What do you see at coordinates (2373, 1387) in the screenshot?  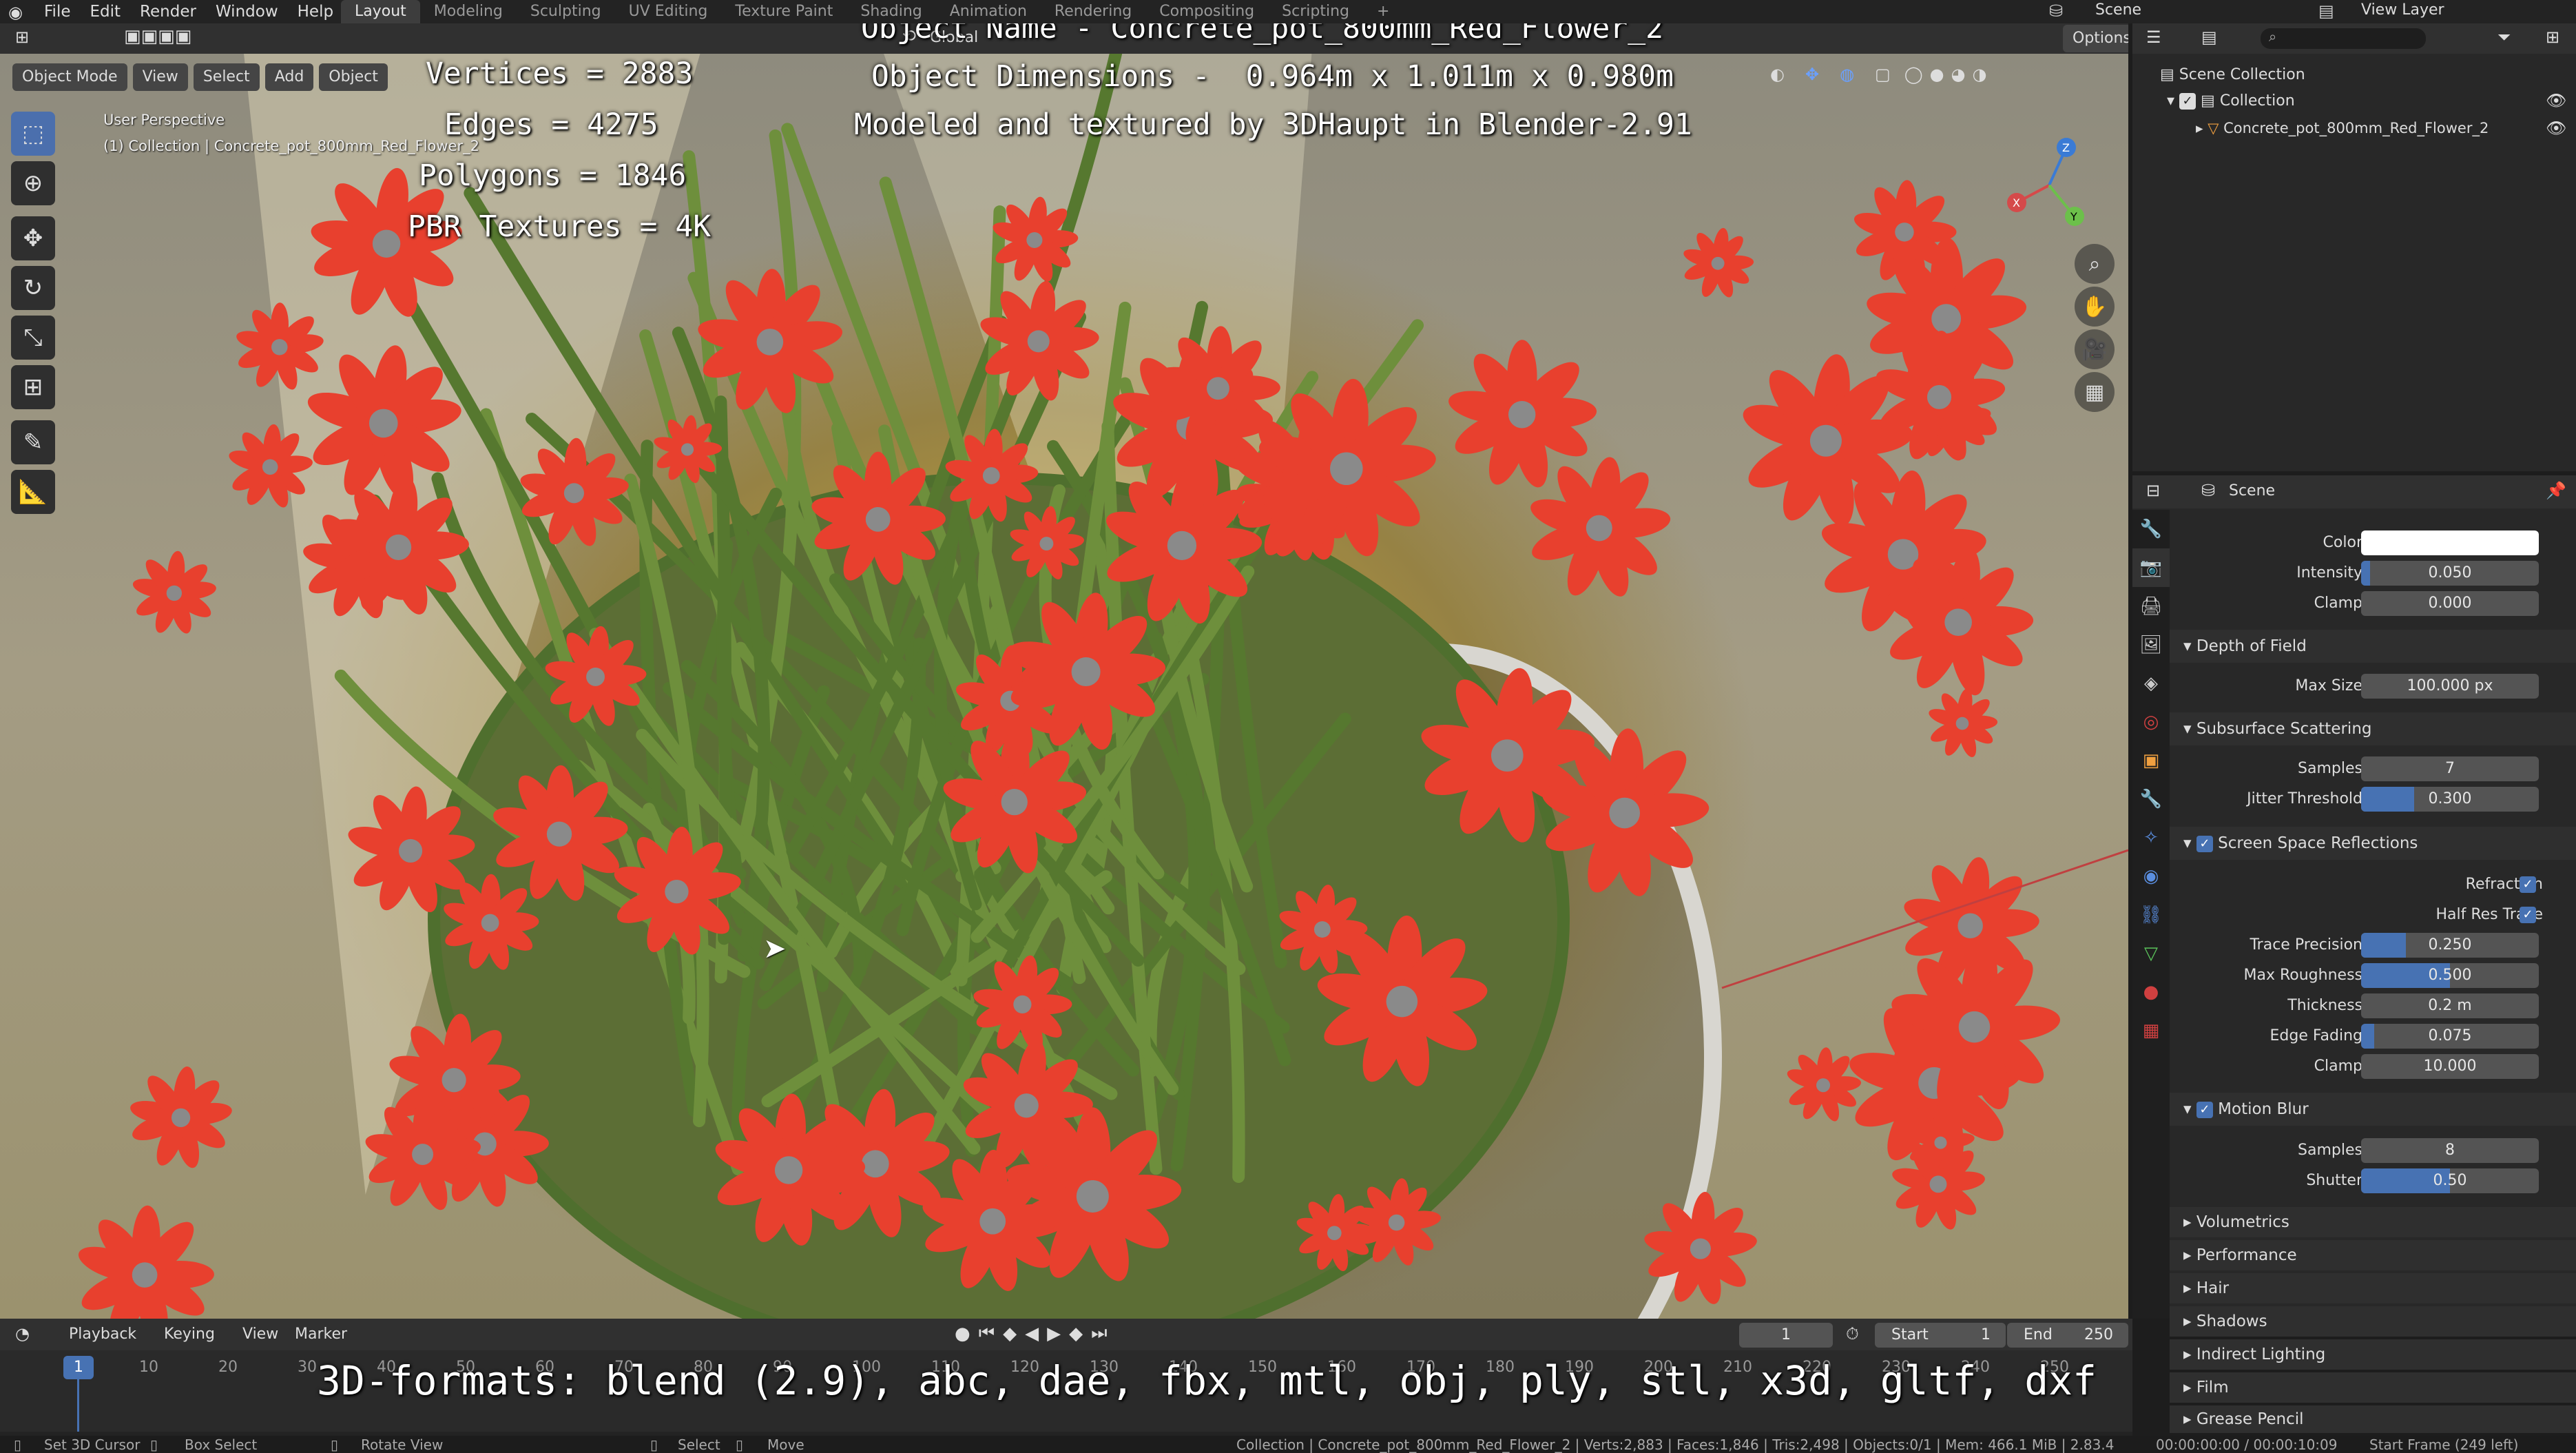 I see `film-panel-header: ▸ Film` at bounding box center [2373, 1387].